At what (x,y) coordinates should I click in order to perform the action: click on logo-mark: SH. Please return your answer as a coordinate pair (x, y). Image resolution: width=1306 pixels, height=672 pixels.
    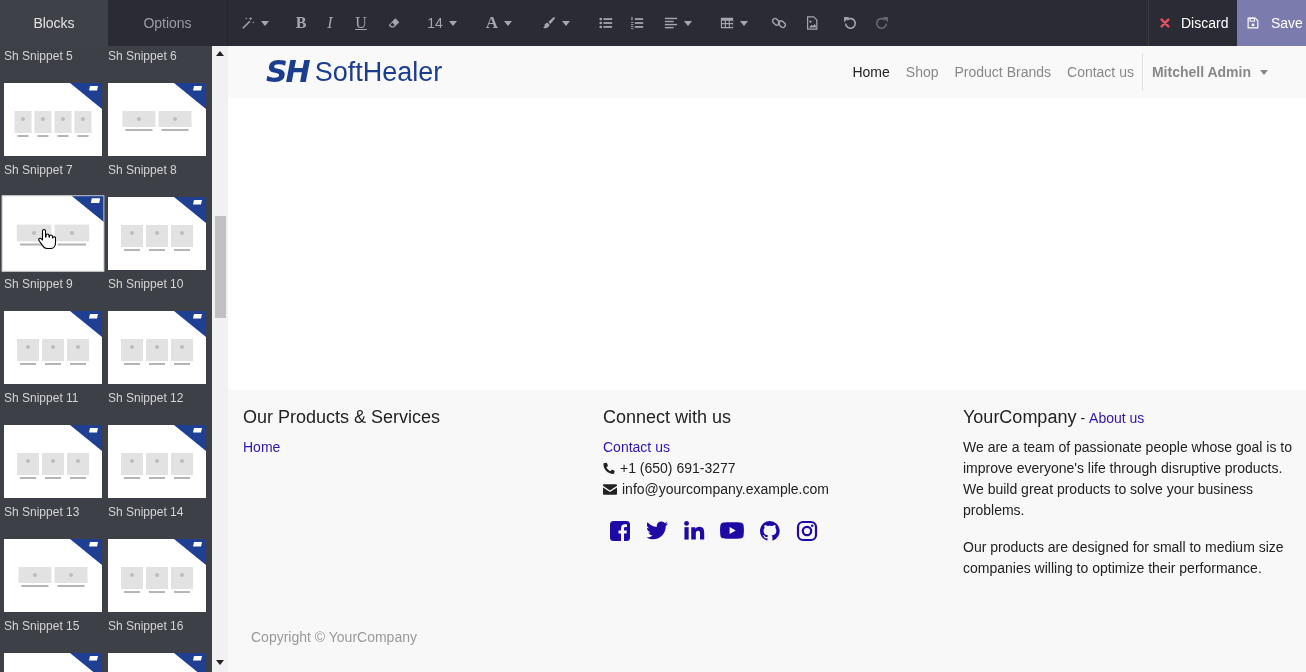
    Looking at the image, I should click on (287, 72).